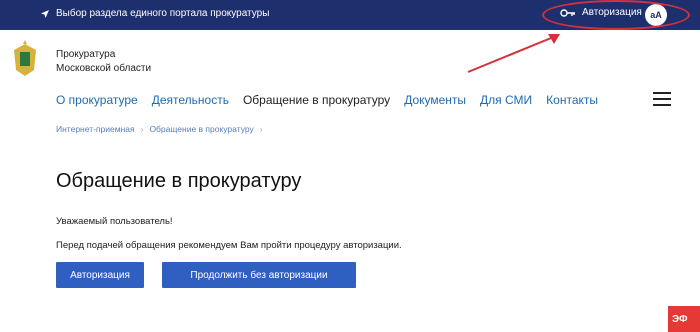  I want to click on login-button: Авторизация, so click(100, 275).